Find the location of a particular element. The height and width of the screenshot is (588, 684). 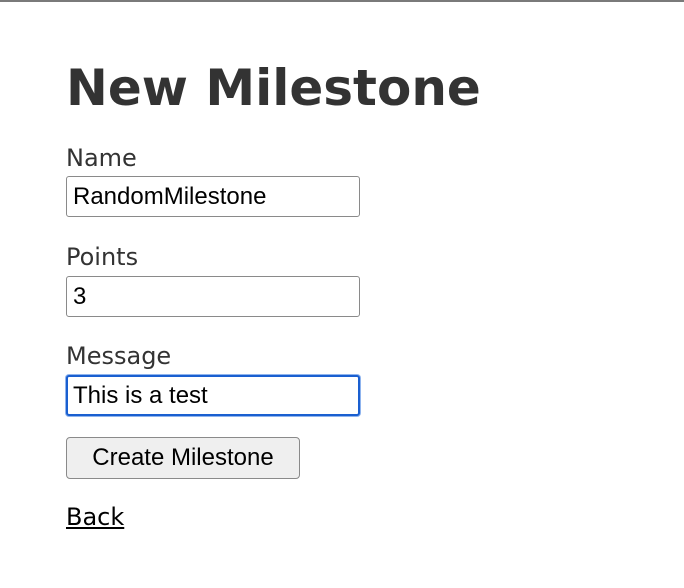

points-input is located at coordinates (213, 296).